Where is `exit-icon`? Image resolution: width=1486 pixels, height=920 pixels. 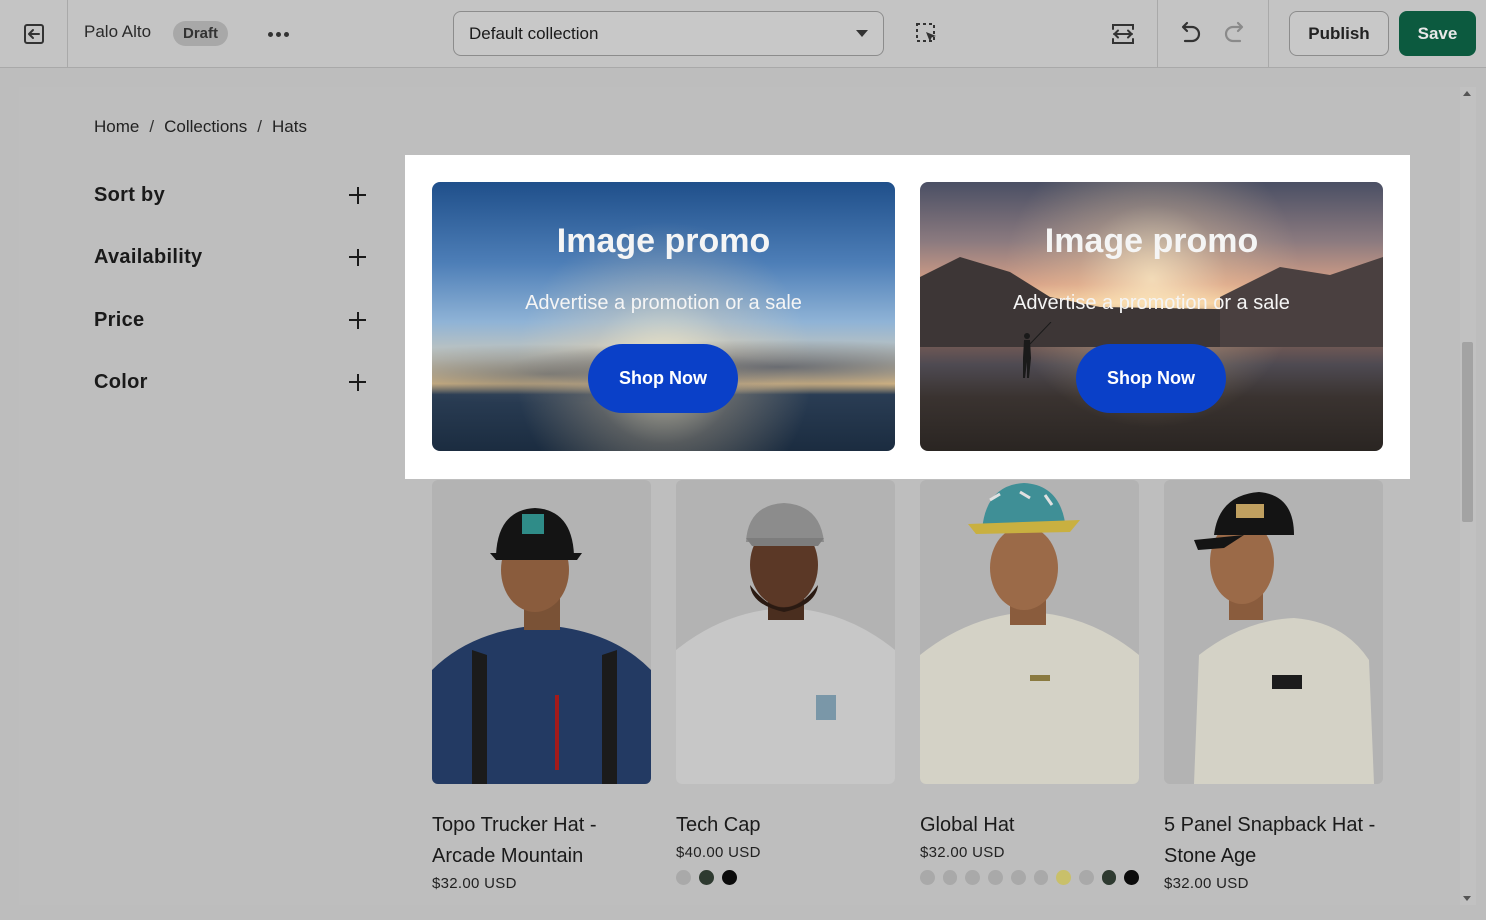
exit-icon is located at coordinates (33, 34).